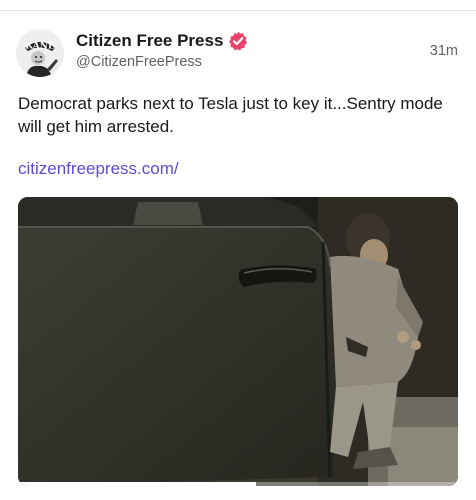 The height and width of the screenshot is (500, 476). What do you see at coordinates (137, 484) in the screenshot?
I see `video-progress-fill` at bounding box center [137, 484].